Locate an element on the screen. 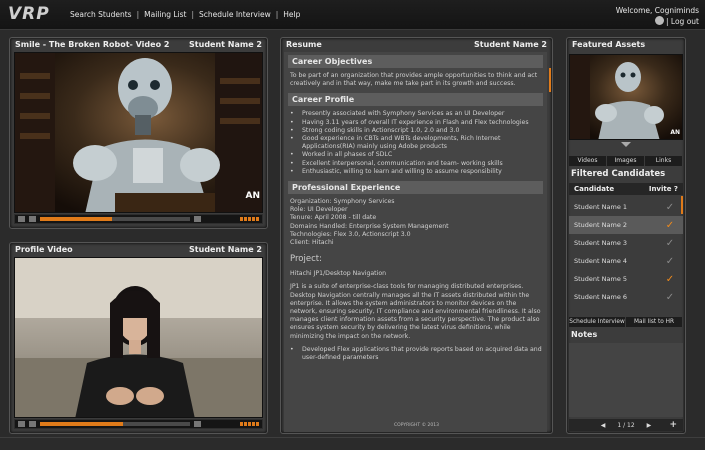 The height and width of the screenshot is (450, 705). resume-title: Resume is located at coordinates (304, 44).